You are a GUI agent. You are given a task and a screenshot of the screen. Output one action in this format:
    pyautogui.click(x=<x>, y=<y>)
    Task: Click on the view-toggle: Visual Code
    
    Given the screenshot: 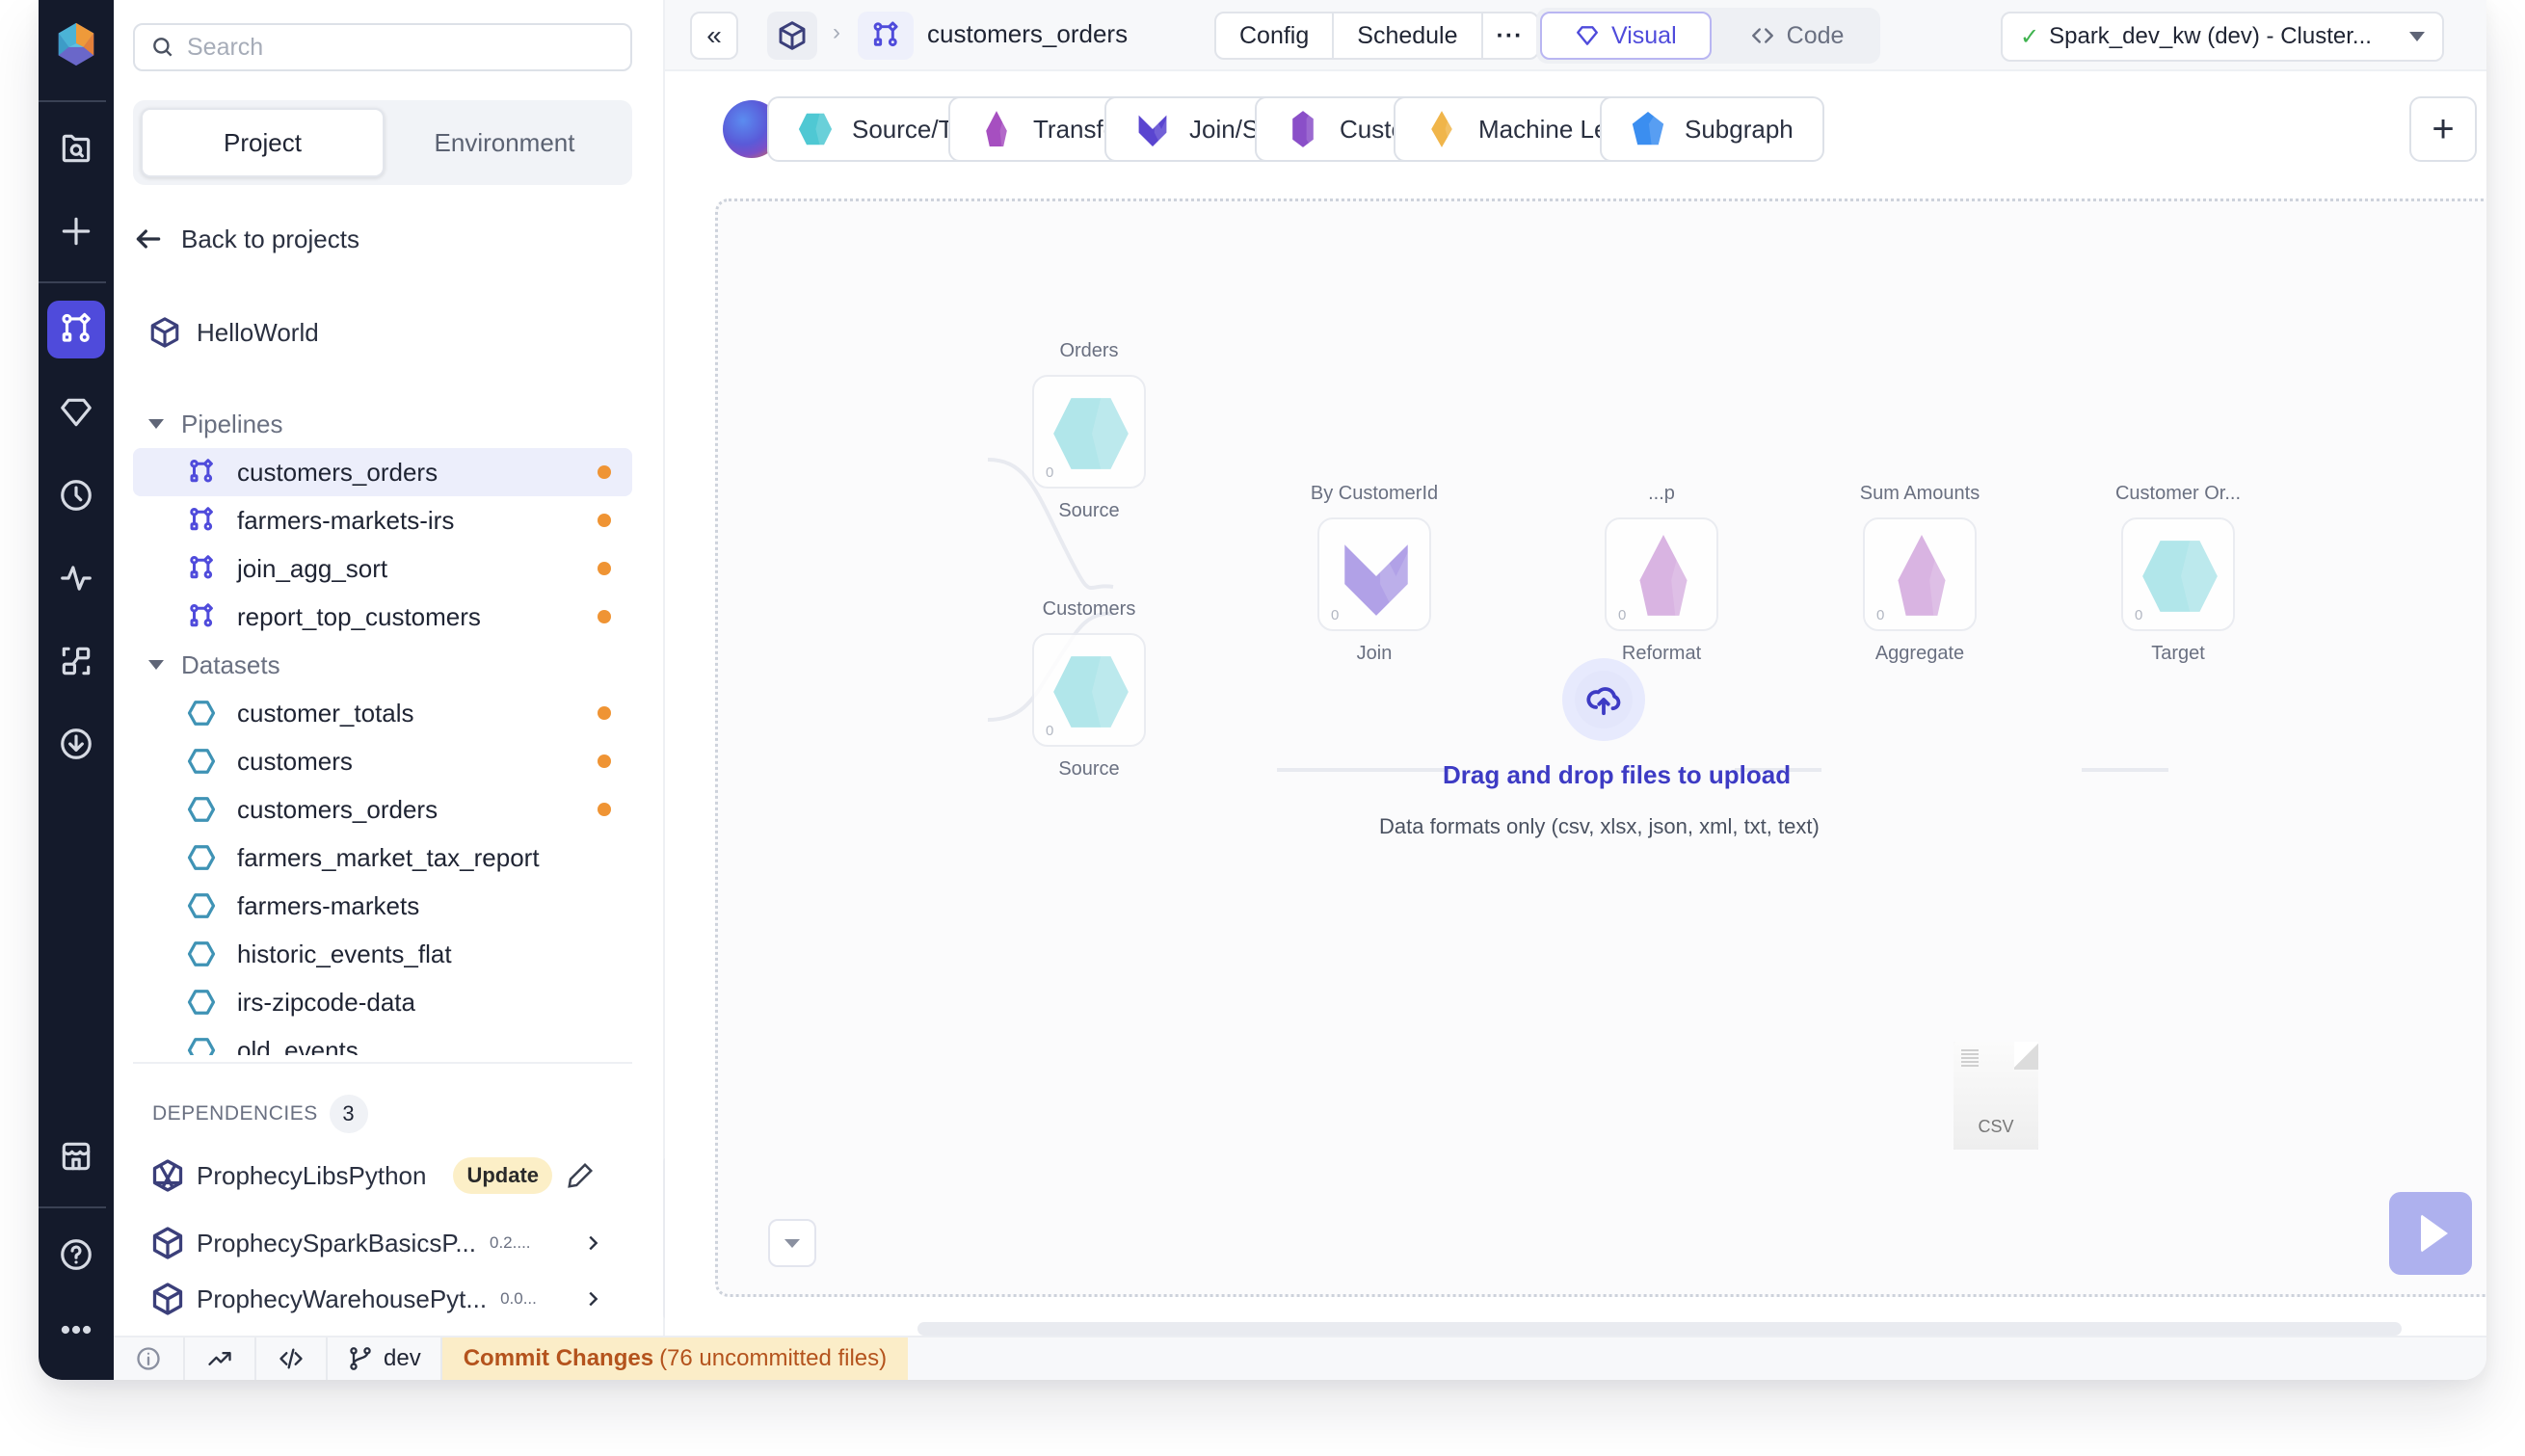 What is the action you would take?
    pyautogui.click(x=1709, y=36)
    